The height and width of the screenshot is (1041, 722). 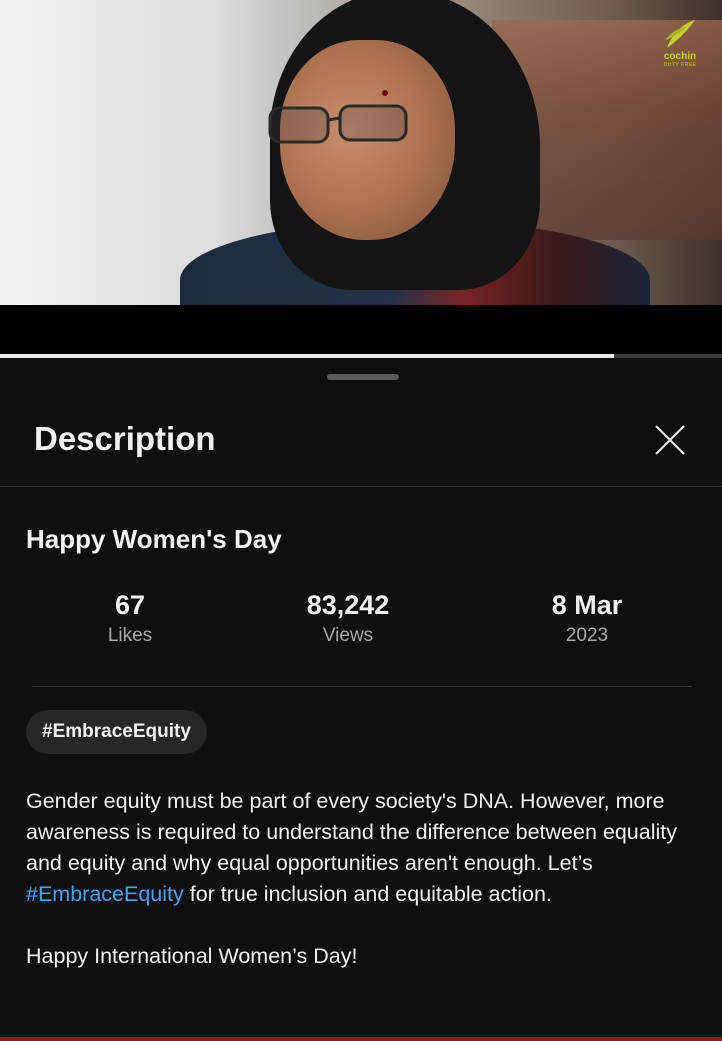 I want to click on likes-count: 67, so click(x=130, y=605).